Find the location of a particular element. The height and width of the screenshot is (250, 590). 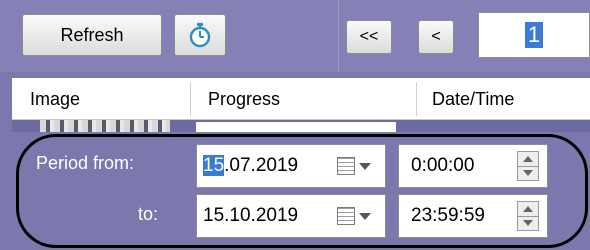

row-thumbnail-image is located at coordinates (105, 126).